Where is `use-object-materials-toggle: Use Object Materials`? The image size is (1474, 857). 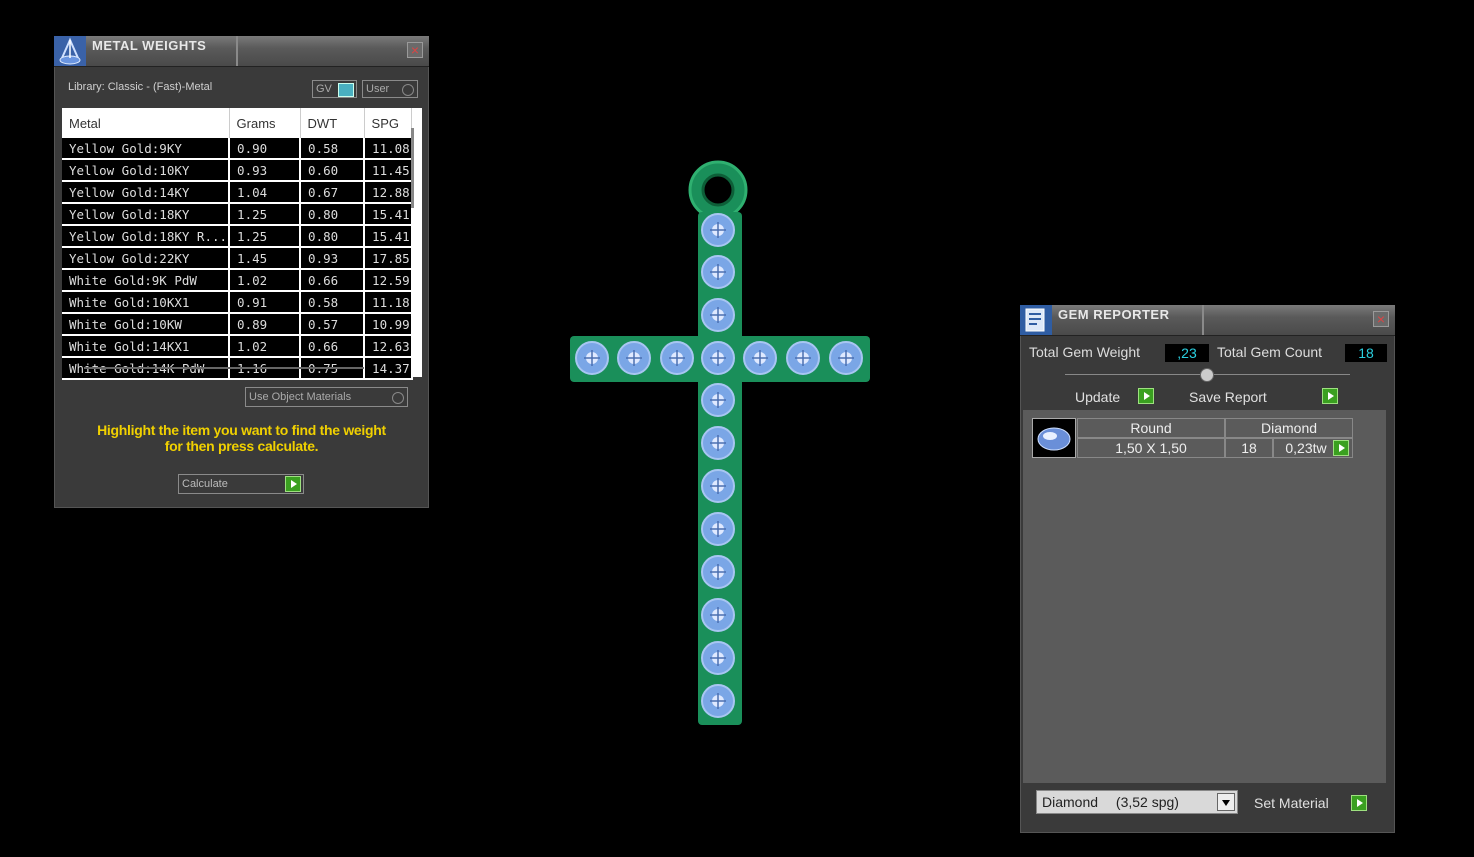
use-object-materials-toggle: Use Object Materials is located at coordinates (326, 397).